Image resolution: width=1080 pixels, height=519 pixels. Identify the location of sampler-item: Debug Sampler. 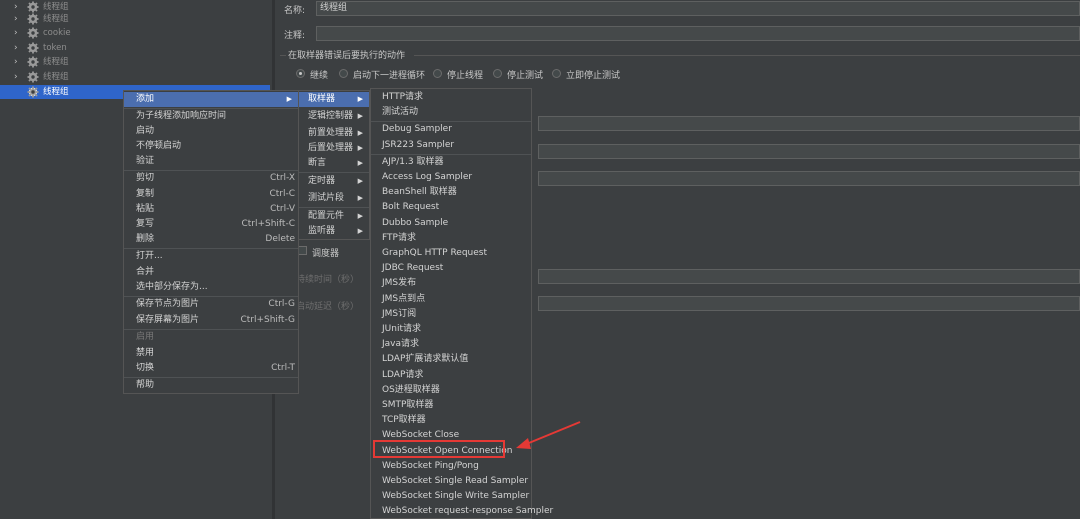
(451, 129).